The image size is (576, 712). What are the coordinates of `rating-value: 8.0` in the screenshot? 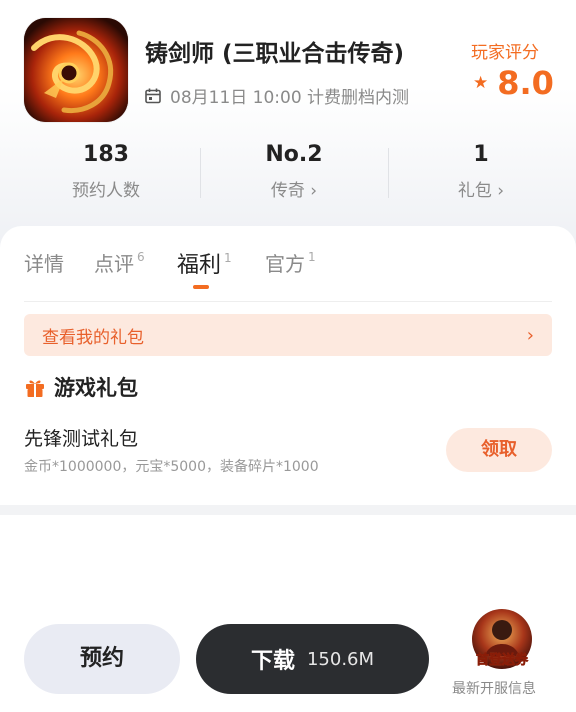 It's located at (525, 83).